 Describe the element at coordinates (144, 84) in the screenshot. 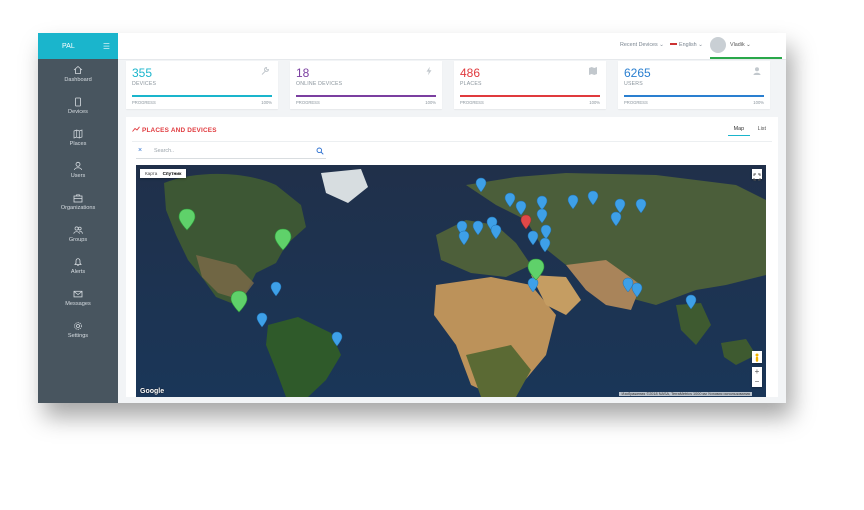

I see `stat-label: DEVICES` at that location.